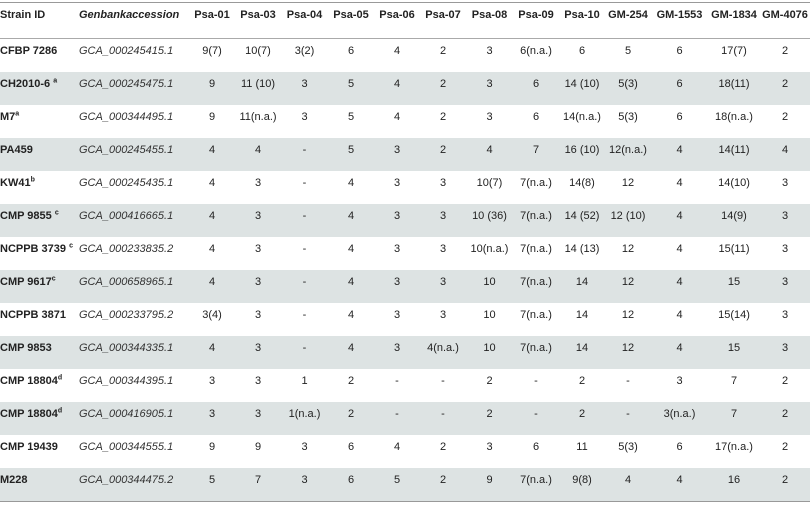  Describe the element at coordinates (15, 183) in the screenshot. I see `strain-id: KW41` at that location.